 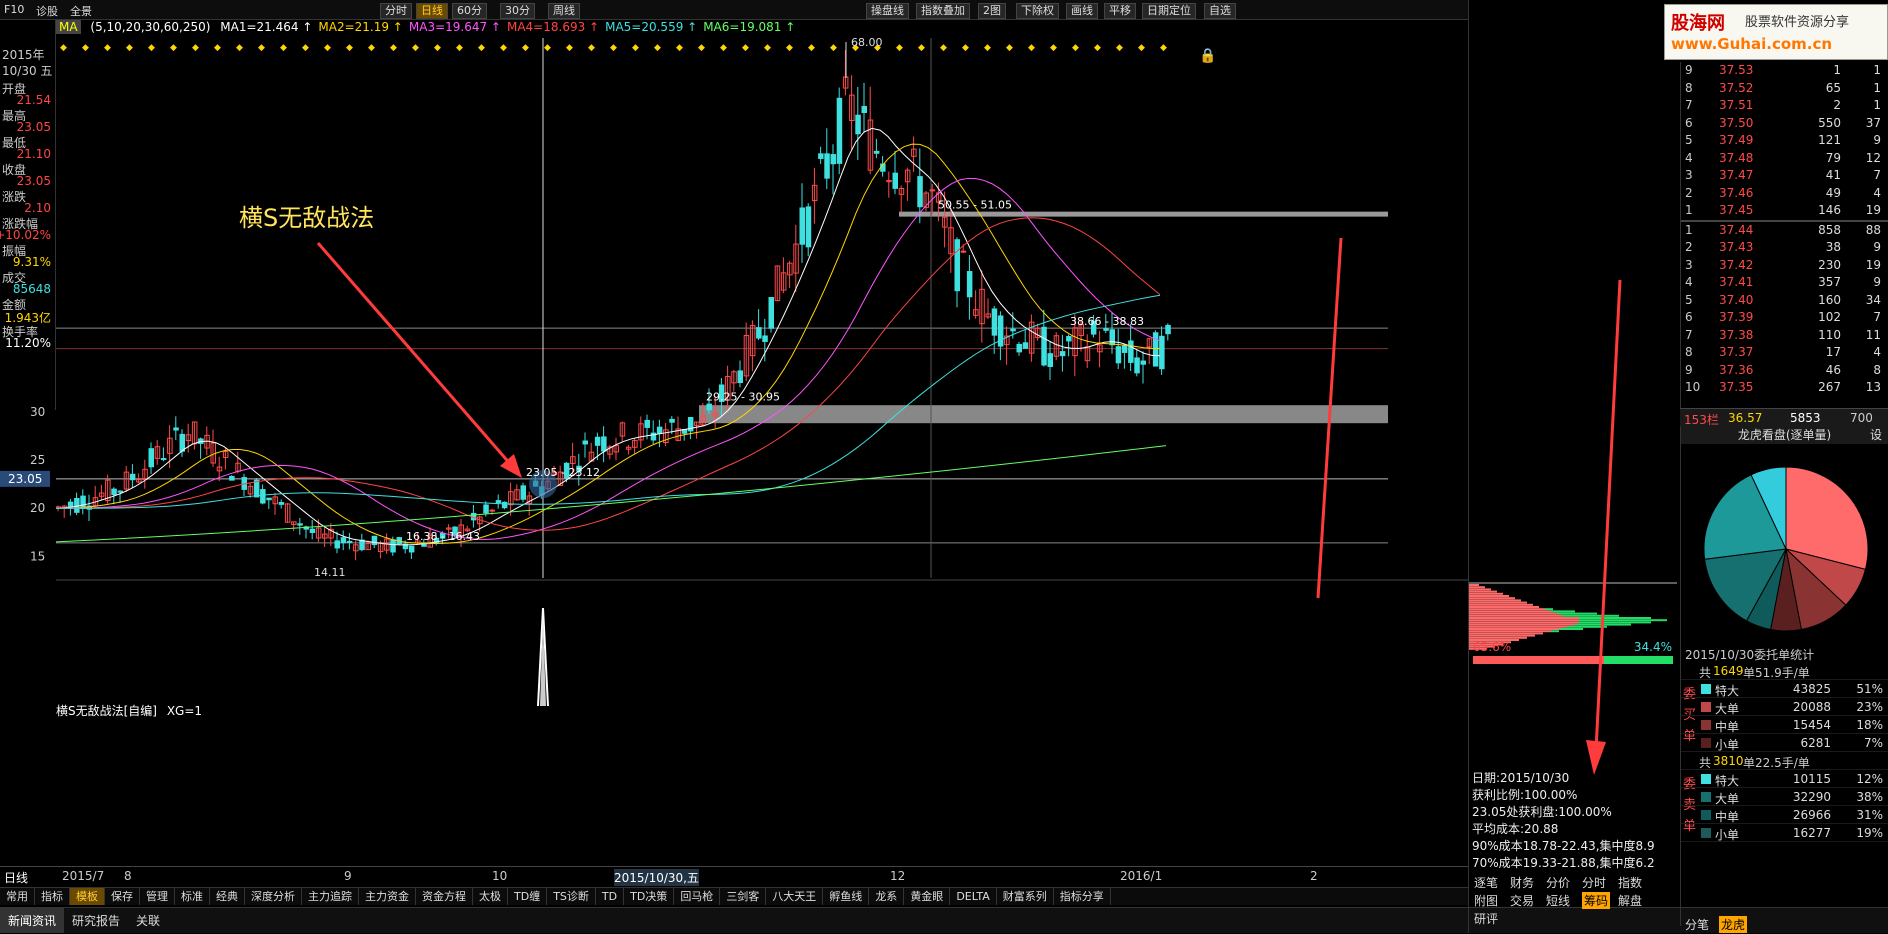 What do you see at coordinates (396, 11) in the screenshot?
I see `period-tab-0: 分时` at bounding box center [396, 11].